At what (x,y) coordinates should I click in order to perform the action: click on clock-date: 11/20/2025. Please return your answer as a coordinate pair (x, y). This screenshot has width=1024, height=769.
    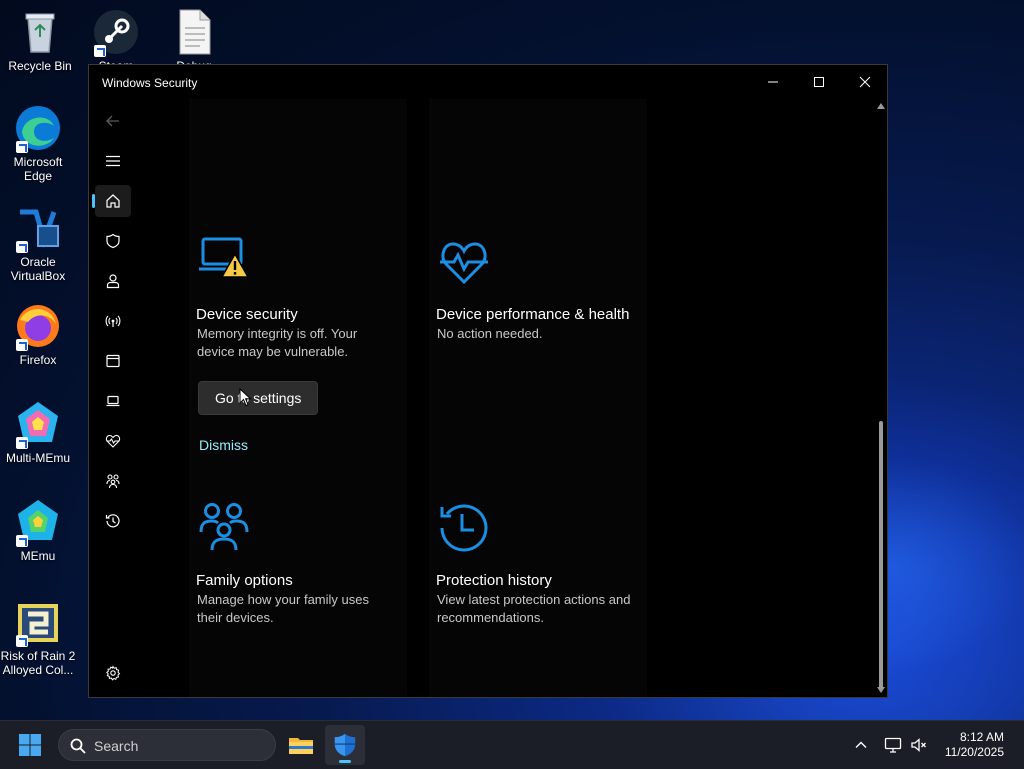
    Looking at the image, I should click on (974, 752).